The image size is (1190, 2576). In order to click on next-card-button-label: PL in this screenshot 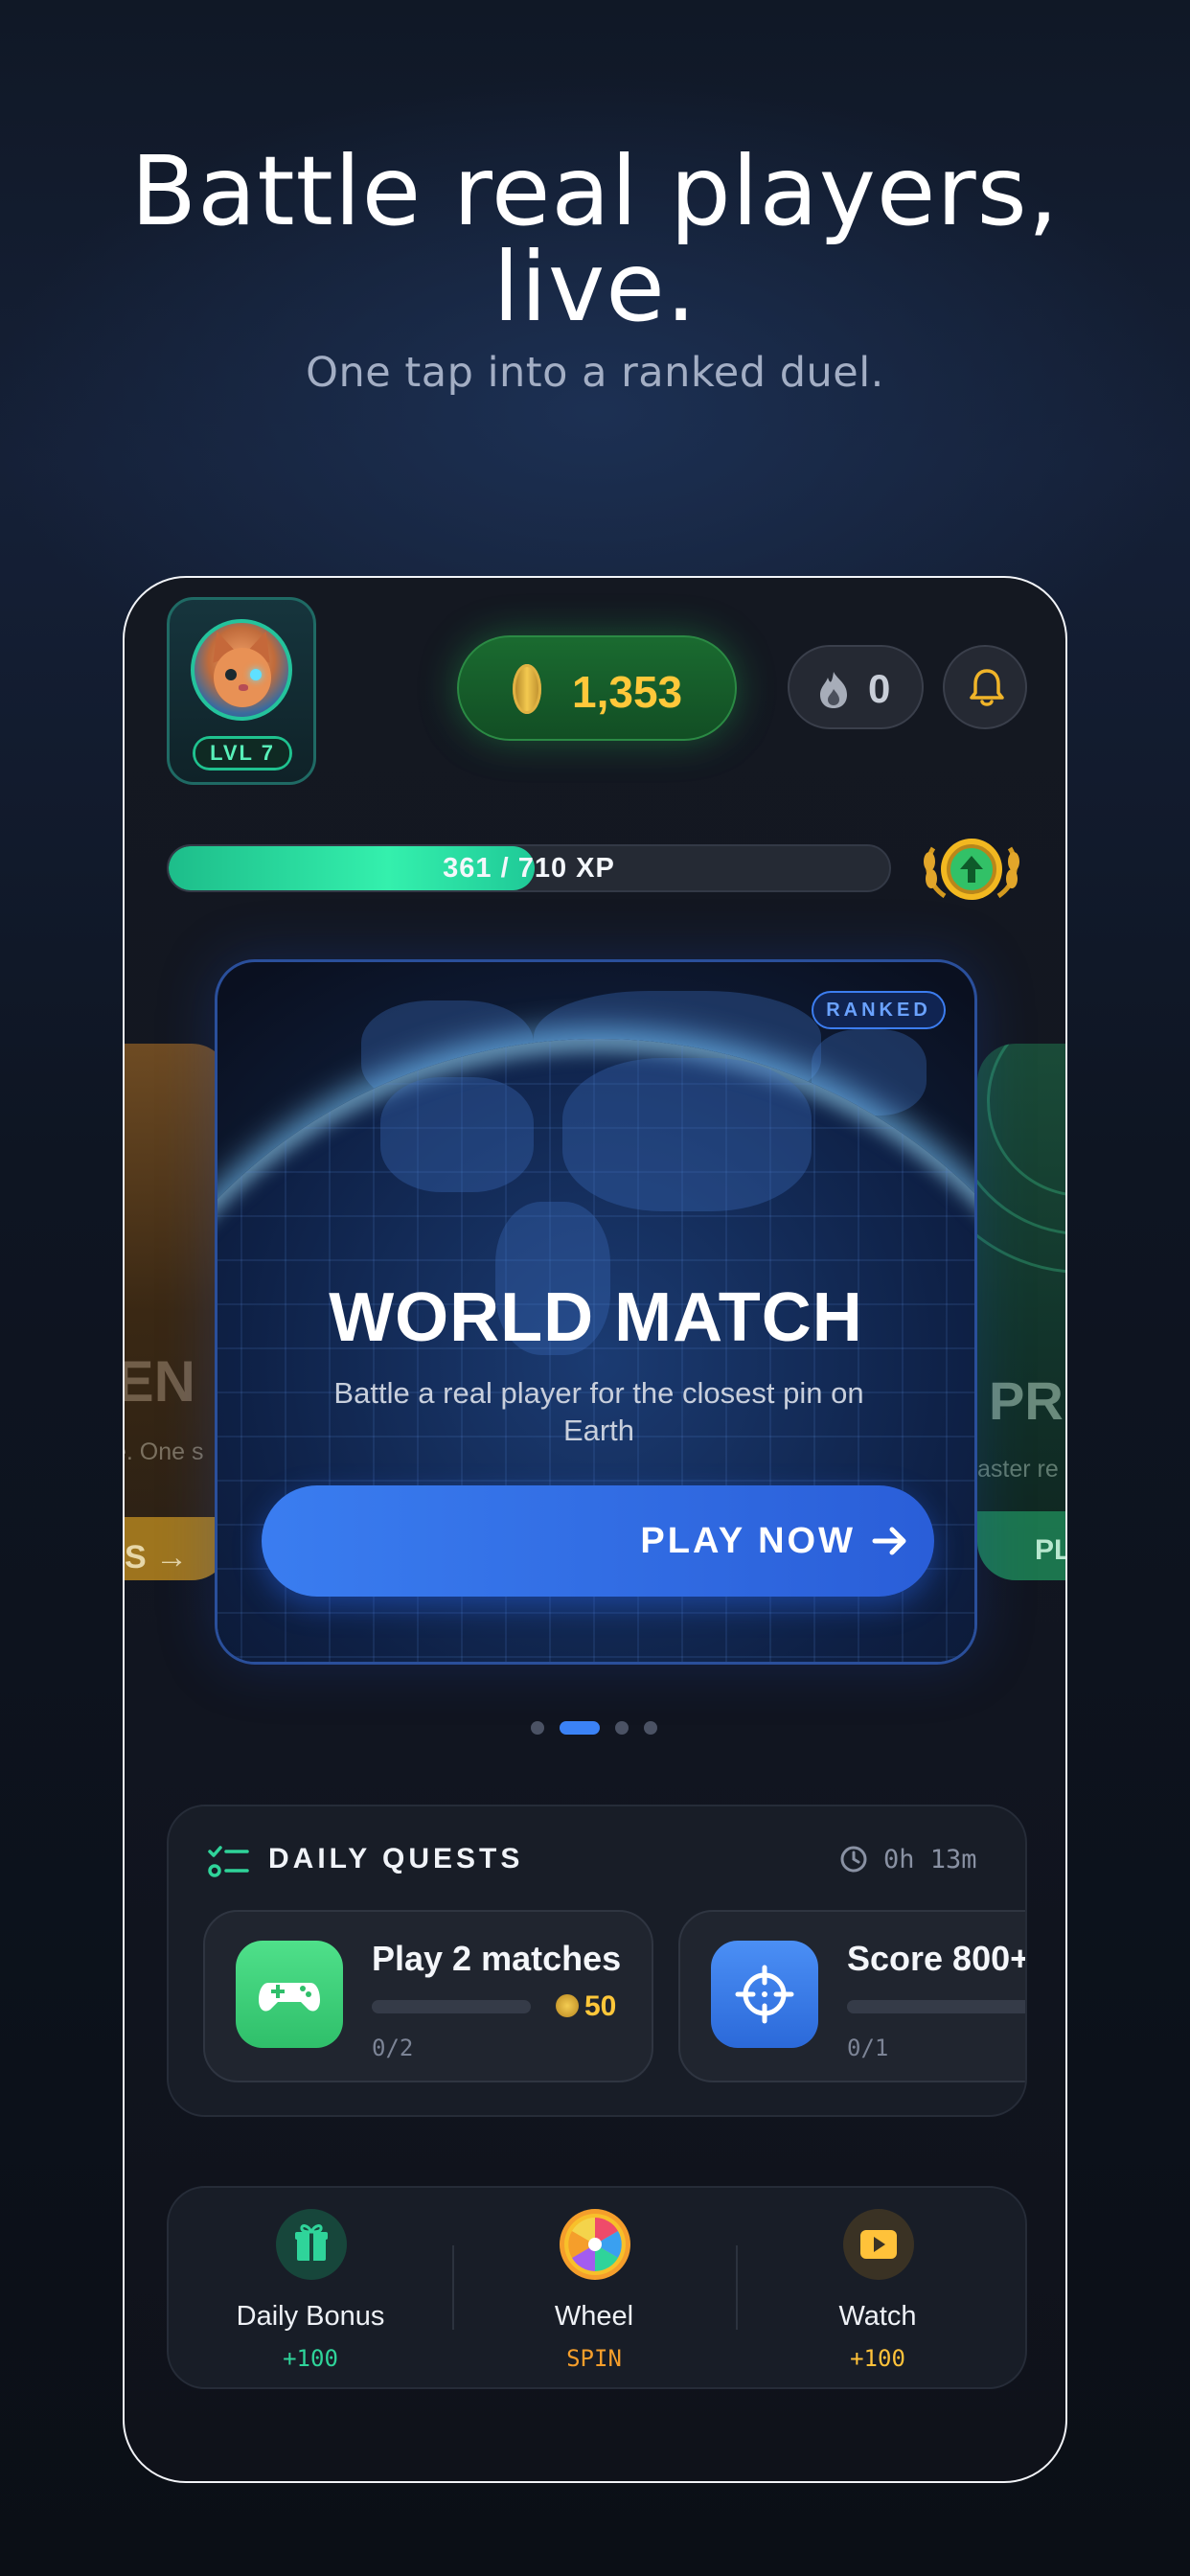, I will do `click(1050, 1550)`.